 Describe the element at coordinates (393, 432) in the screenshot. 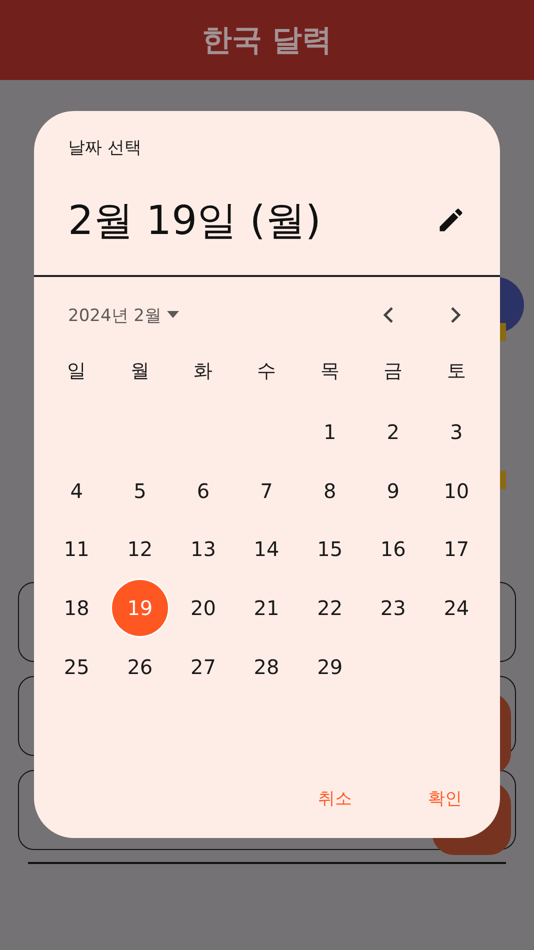

I see `day-cell: 2` at that location.